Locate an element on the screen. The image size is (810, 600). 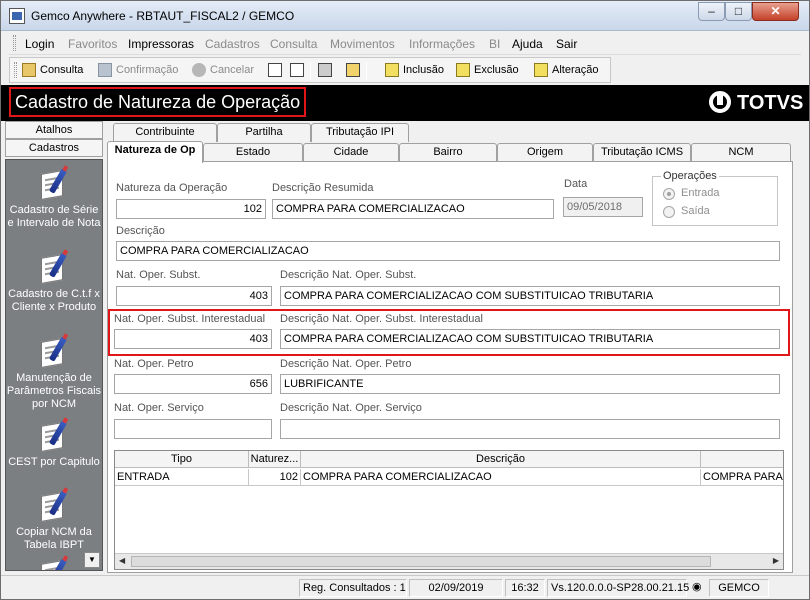
natureza-field: 102 is located at coordinates (191, 209).